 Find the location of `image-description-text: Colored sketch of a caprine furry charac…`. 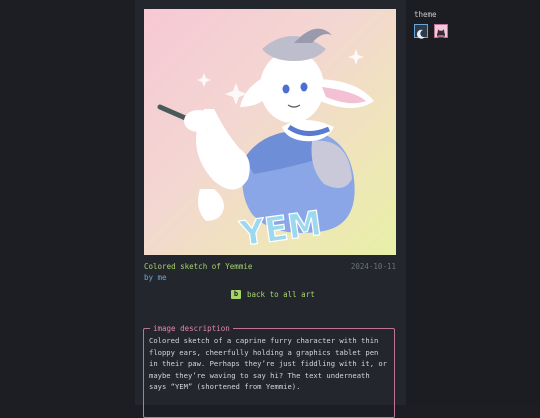

image-description-text: Colored sketch of a caprine furry charac… is located at coordinates (268, 363).